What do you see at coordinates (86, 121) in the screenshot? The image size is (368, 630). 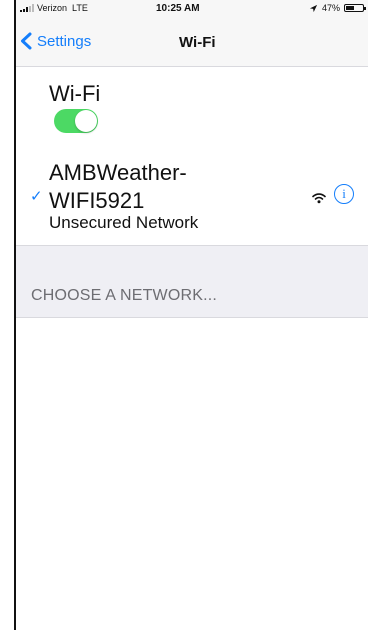 I see `toggle-knob` at bounding box center [86, 121].